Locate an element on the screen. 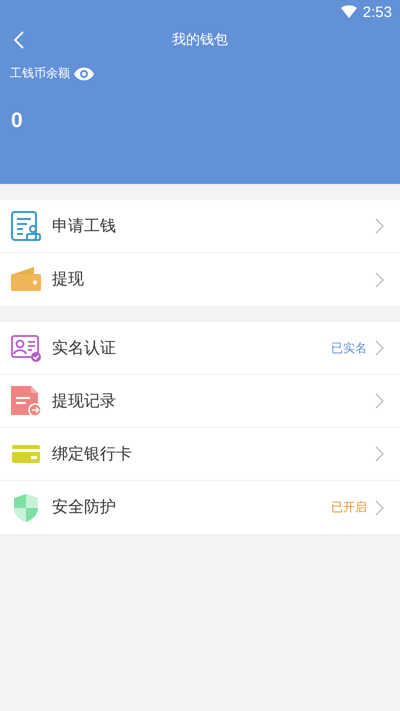 The width and height of the screenshot is (400, 711). page-title: 我的钱包 is located at coordinates (200, 40).